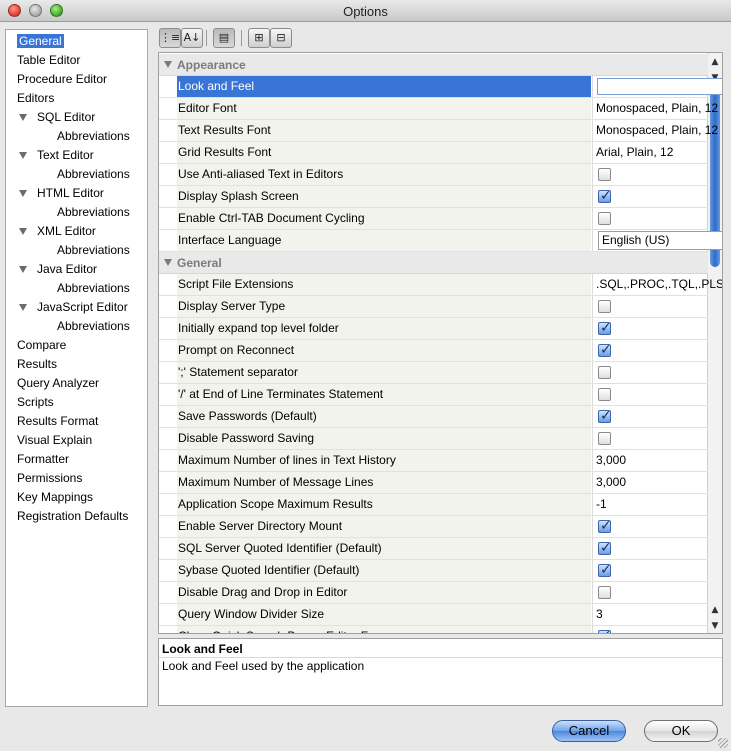  What do you see at coordinates (384, 482) in the screenshot?
I see `property-name: Maximum Number of Message Lines` at bounding box center [384, 482].